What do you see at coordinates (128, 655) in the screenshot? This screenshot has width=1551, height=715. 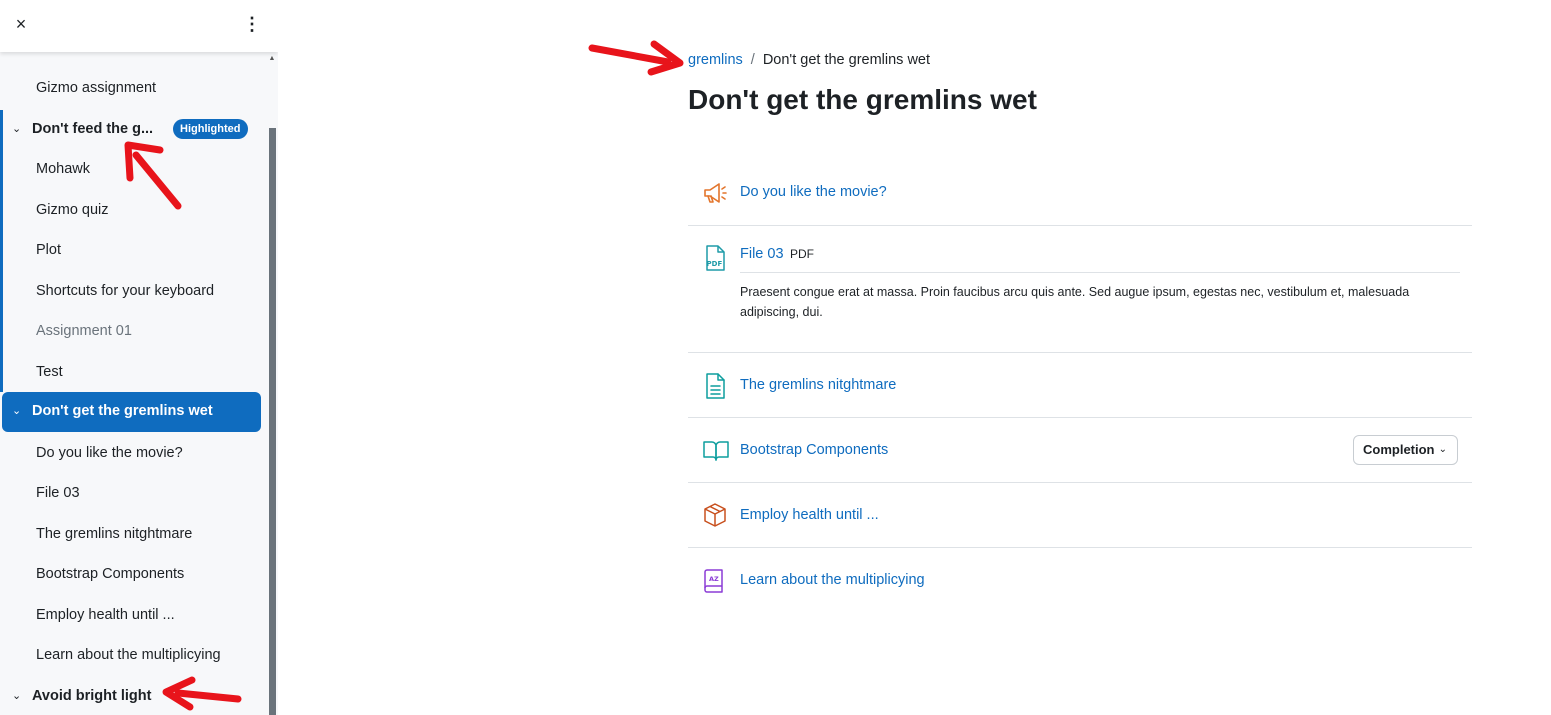 I see `index-item-multiplicying: Learn about the multiplicying` at bounding box center [128, 655].